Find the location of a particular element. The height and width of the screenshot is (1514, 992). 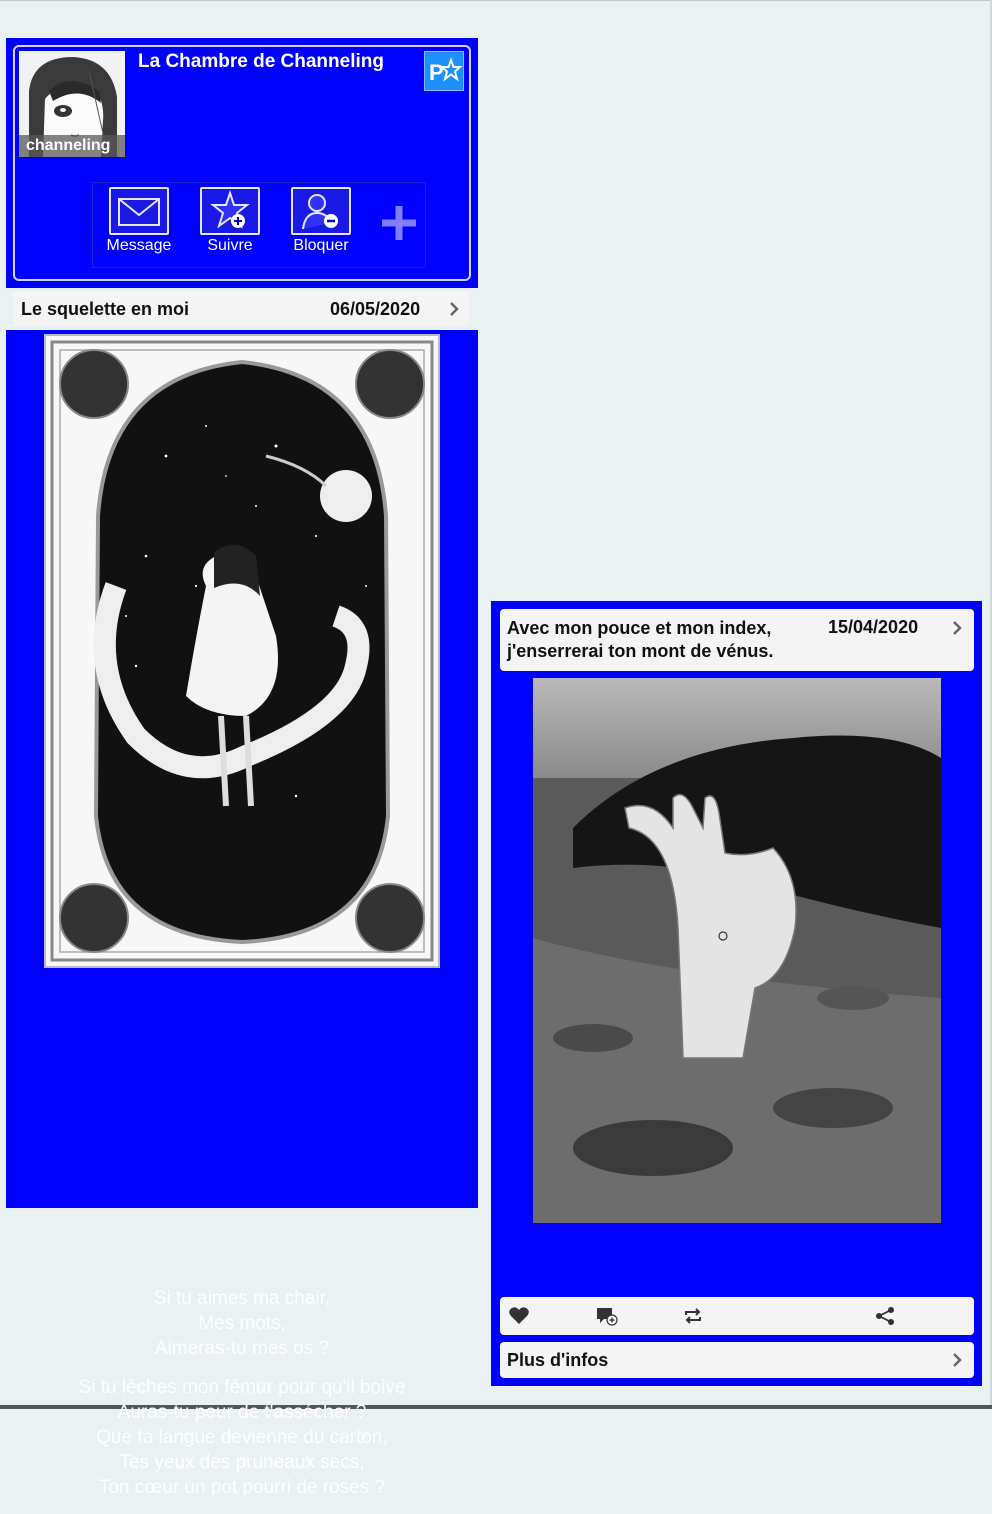

left-post-date: 06/05/2020 is located at coordinates (375, 309).